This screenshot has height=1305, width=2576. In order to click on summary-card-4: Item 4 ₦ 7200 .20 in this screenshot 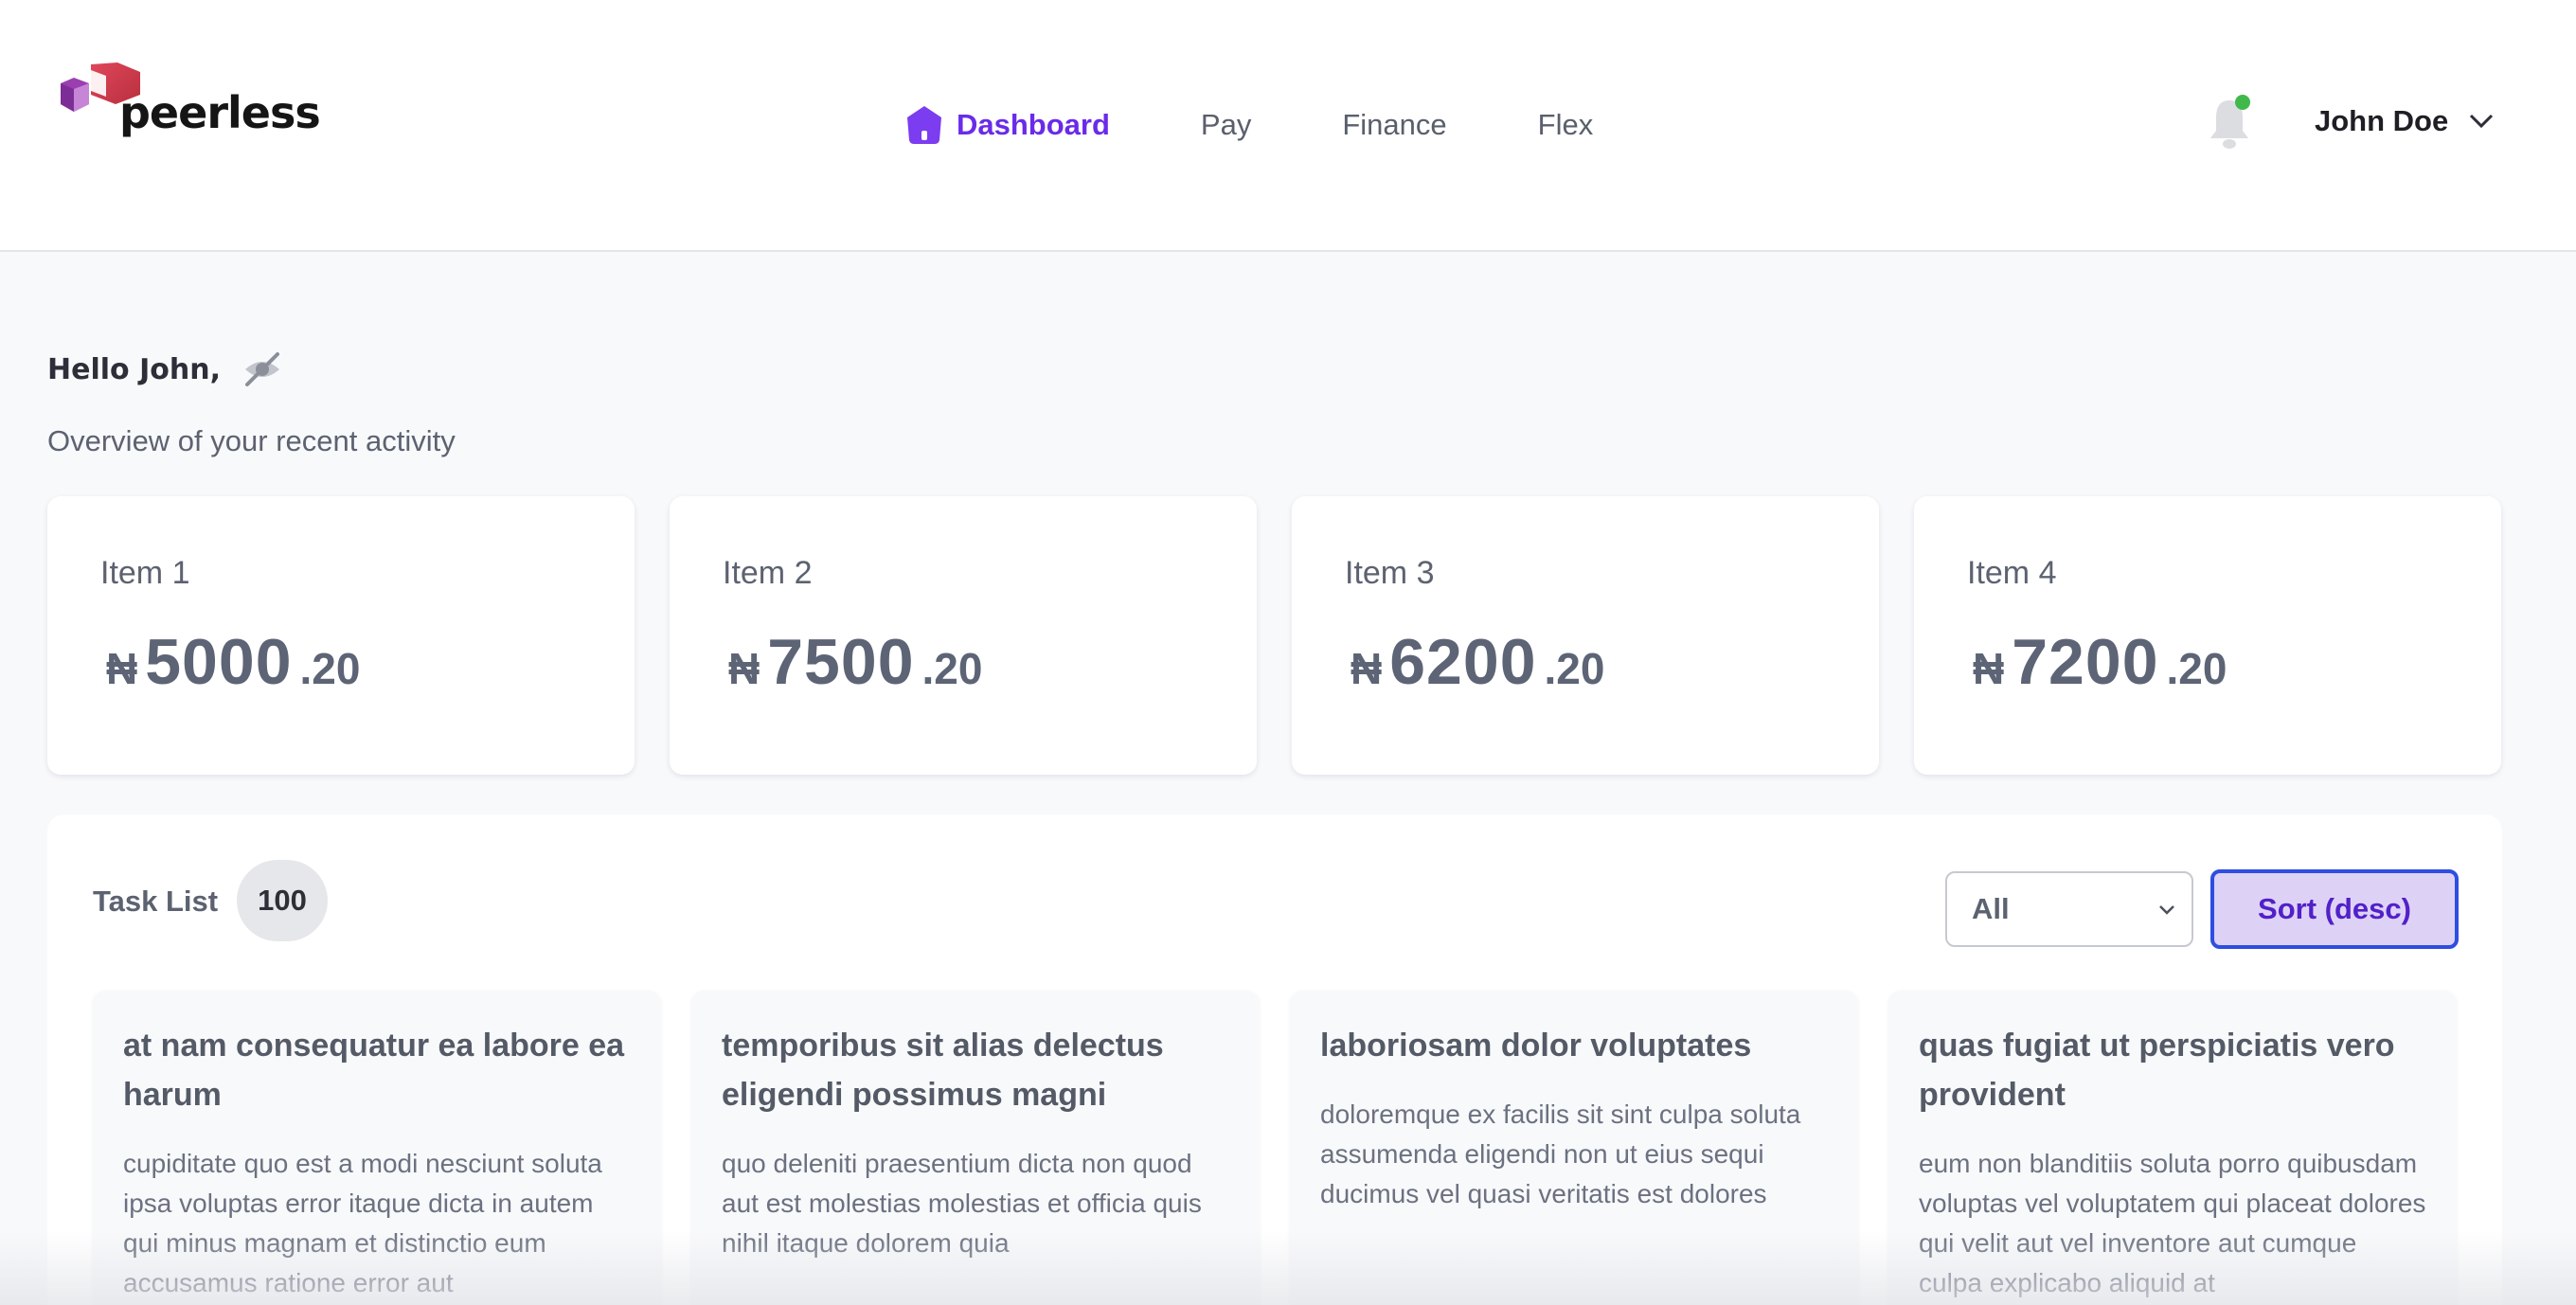, I will do `click(2207, 635)`.